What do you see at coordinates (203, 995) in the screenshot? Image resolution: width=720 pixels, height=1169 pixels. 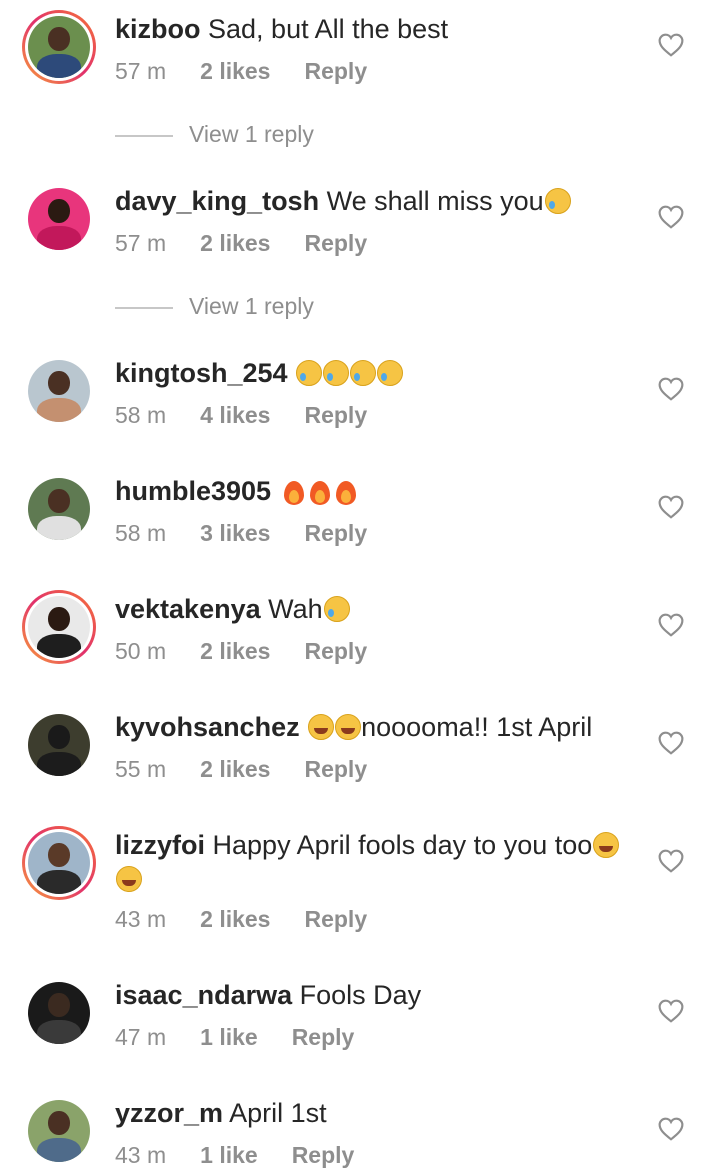 I see `comment-username: isaac_ndarwa` at bounding box center [203, 995].